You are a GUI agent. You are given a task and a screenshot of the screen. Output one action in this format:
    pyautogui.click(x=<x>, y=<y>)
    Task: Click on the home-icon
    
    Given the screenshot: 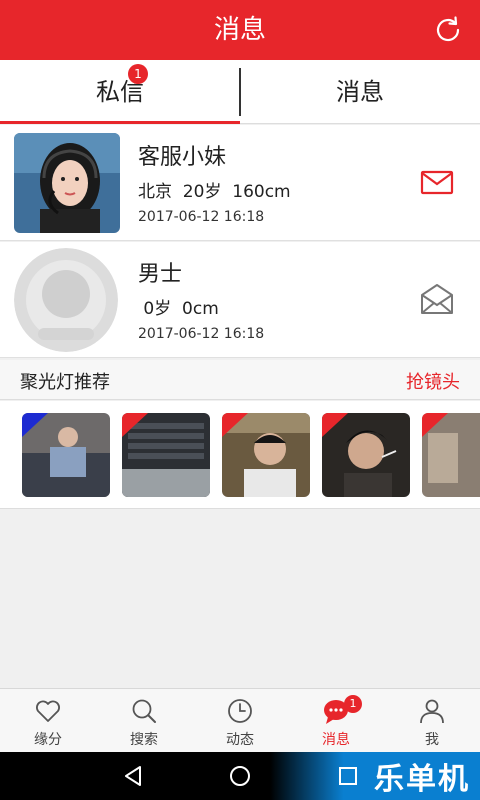 What is the action you would take?
    pyautogui.click(x=240, y=776)
    